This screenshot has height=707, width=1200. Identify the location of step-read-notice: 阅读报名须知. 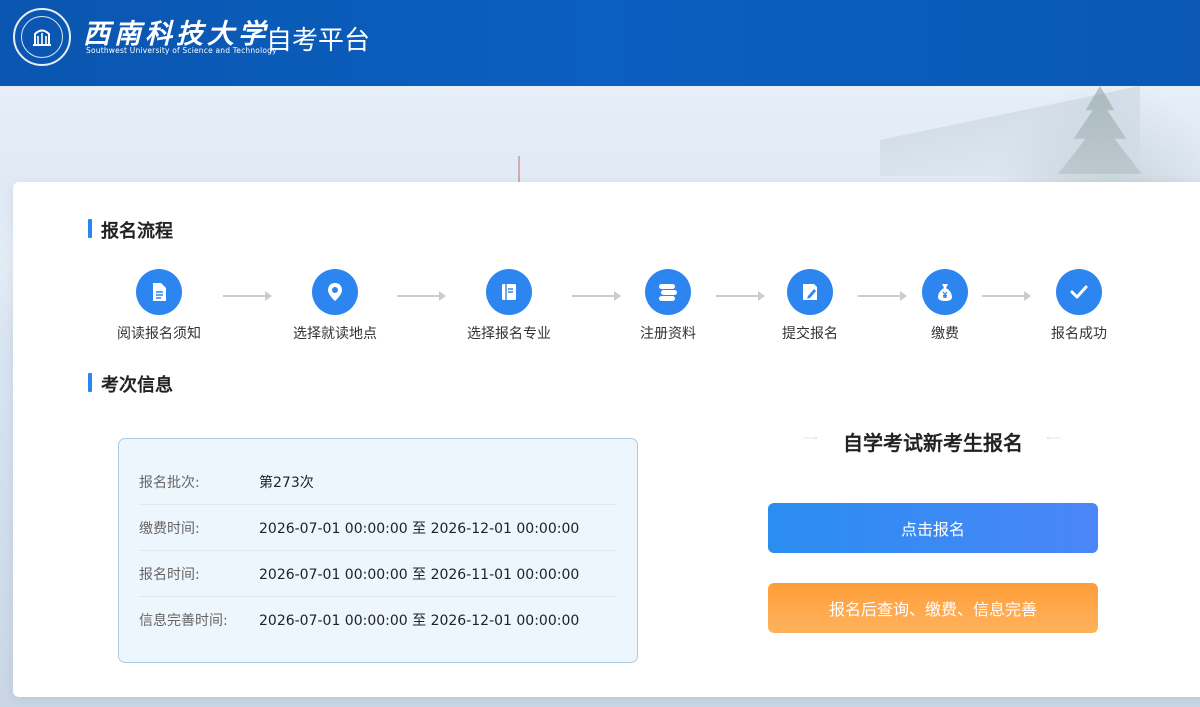
(159, 306).